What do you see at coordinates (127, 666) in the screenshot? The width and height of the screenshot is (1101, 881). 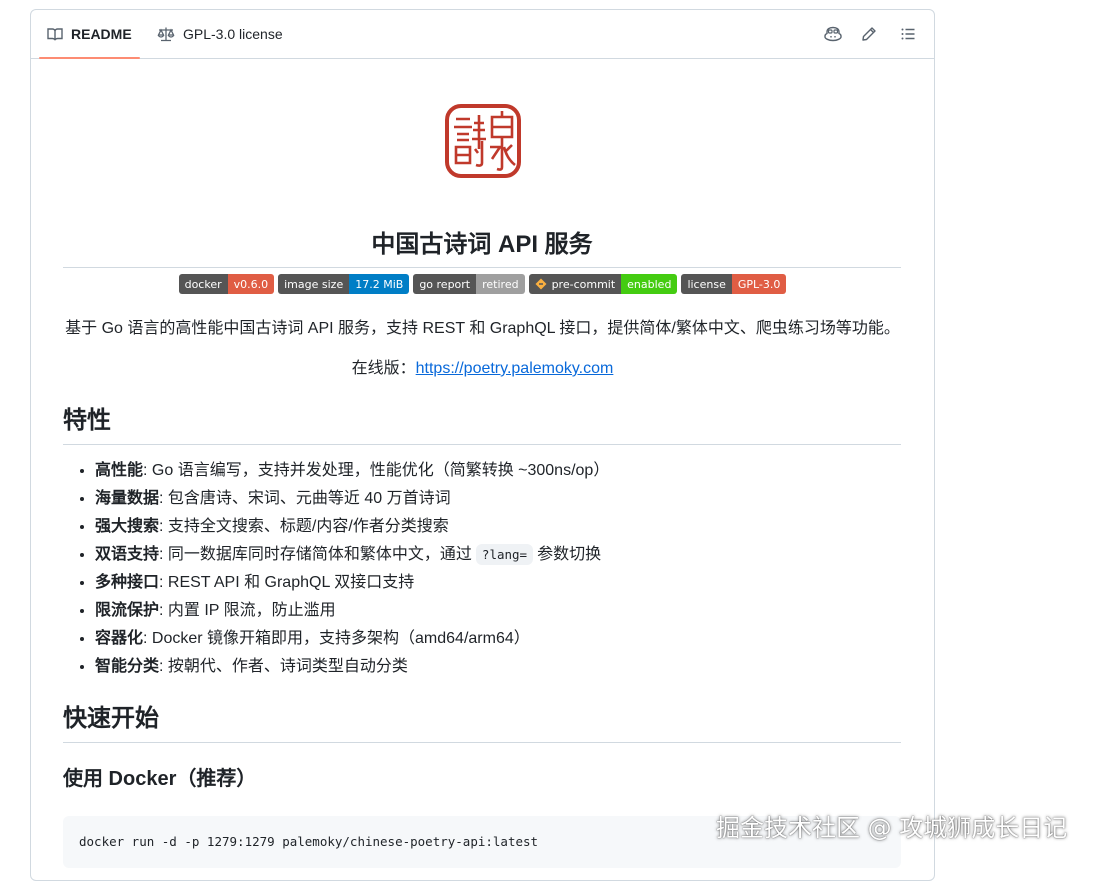 I see `feature-name: 智能分类` at bounding box center [127, 666].